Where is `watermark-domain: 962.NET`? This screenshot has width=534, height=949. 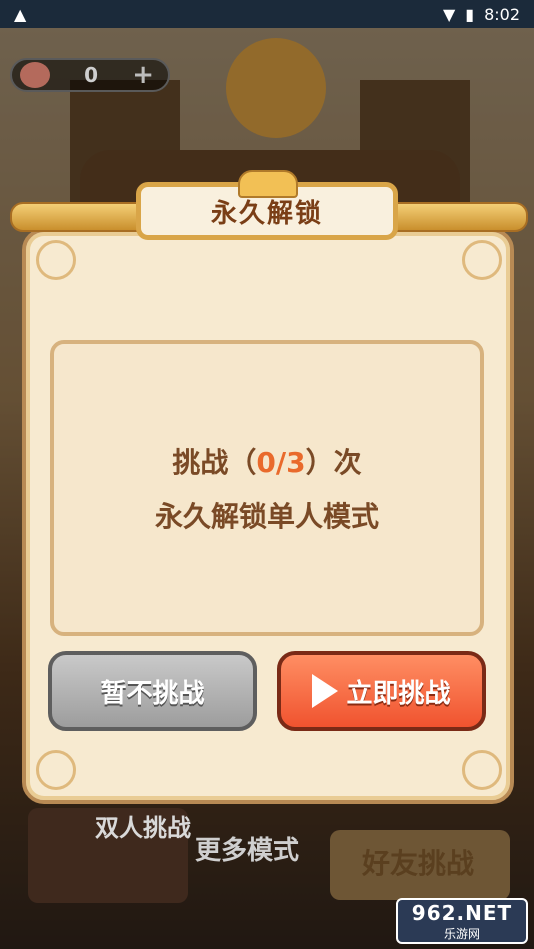 watermark-domain: 962.NET is located at coordinates (462, 912).